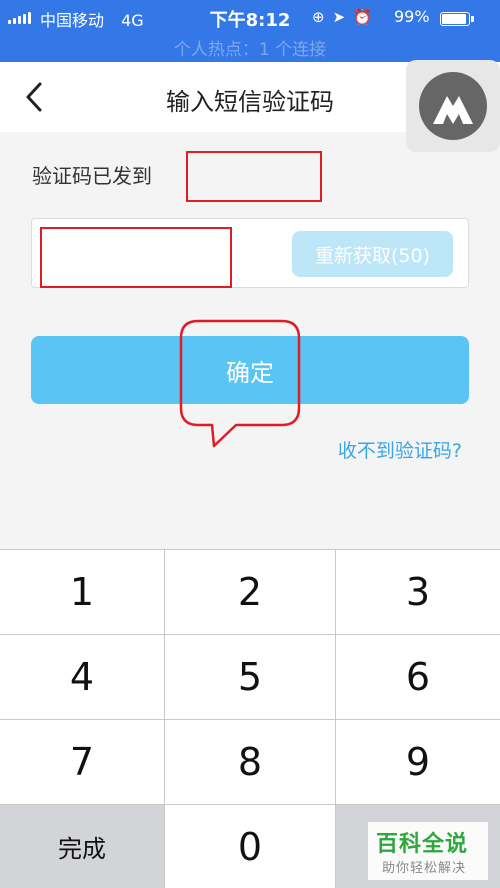 The width and height of the screenshot is (500, 888). What do you see at coordinates (136, 257) in the screenshot?
I see `code-input-highlight` at bounding box center [136, 257].